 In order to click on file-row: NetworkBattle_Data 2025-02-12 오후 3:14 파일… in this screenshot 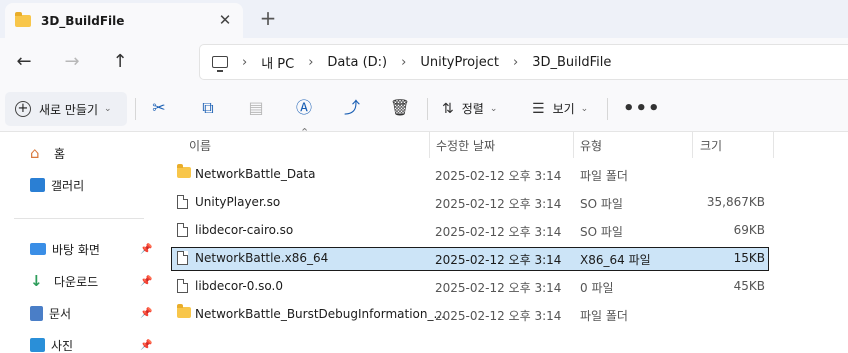, I will do `click(470, 175)`.